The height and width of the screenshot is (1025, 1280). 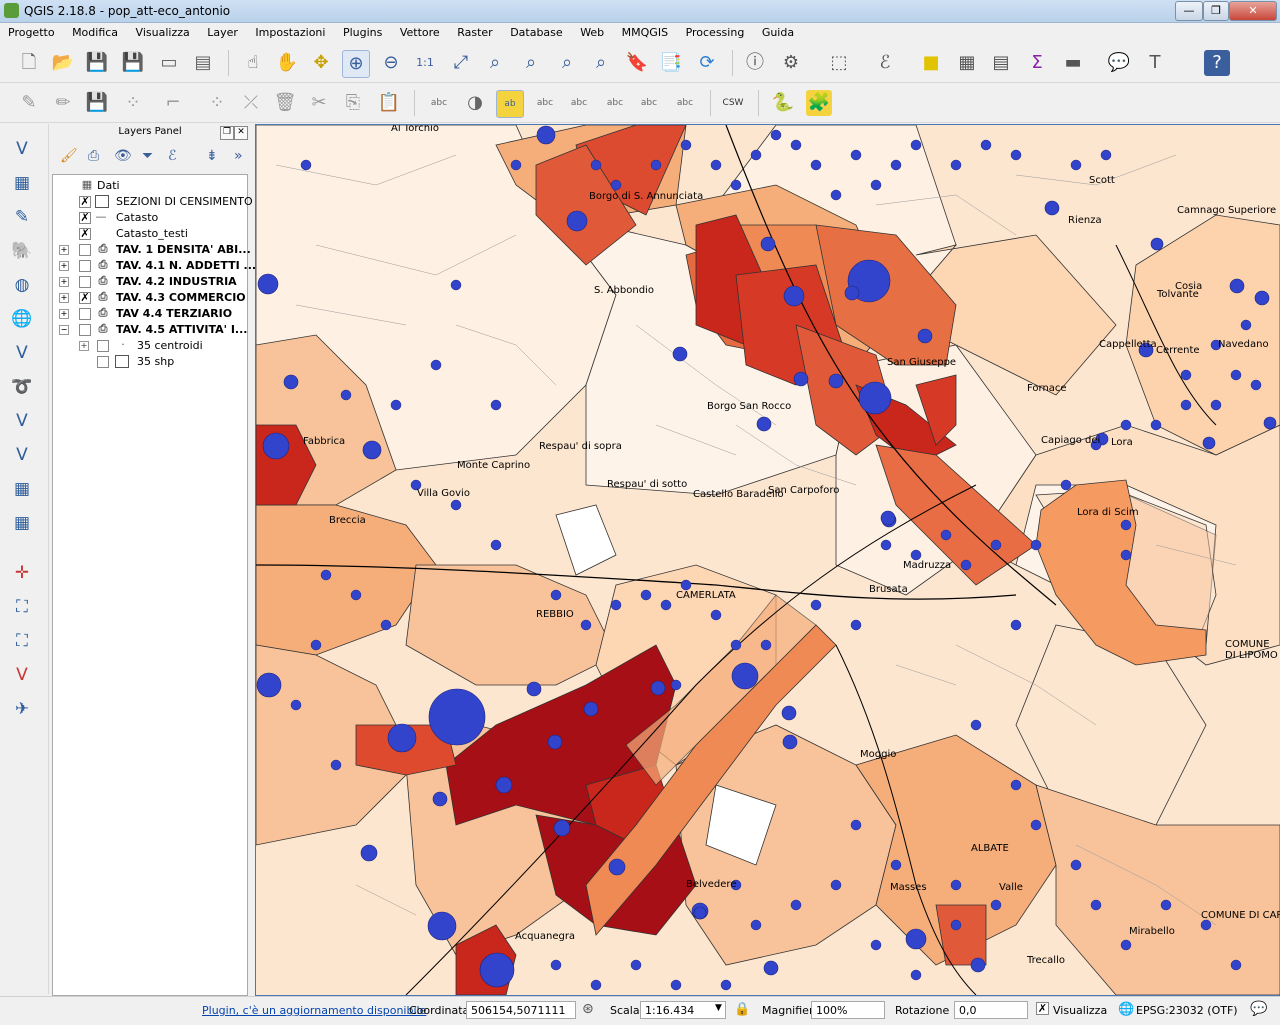 What do you see at coordinates (238, 156) in the screenshot?
I see `more-icon: »` at bounding box center [238, 156].